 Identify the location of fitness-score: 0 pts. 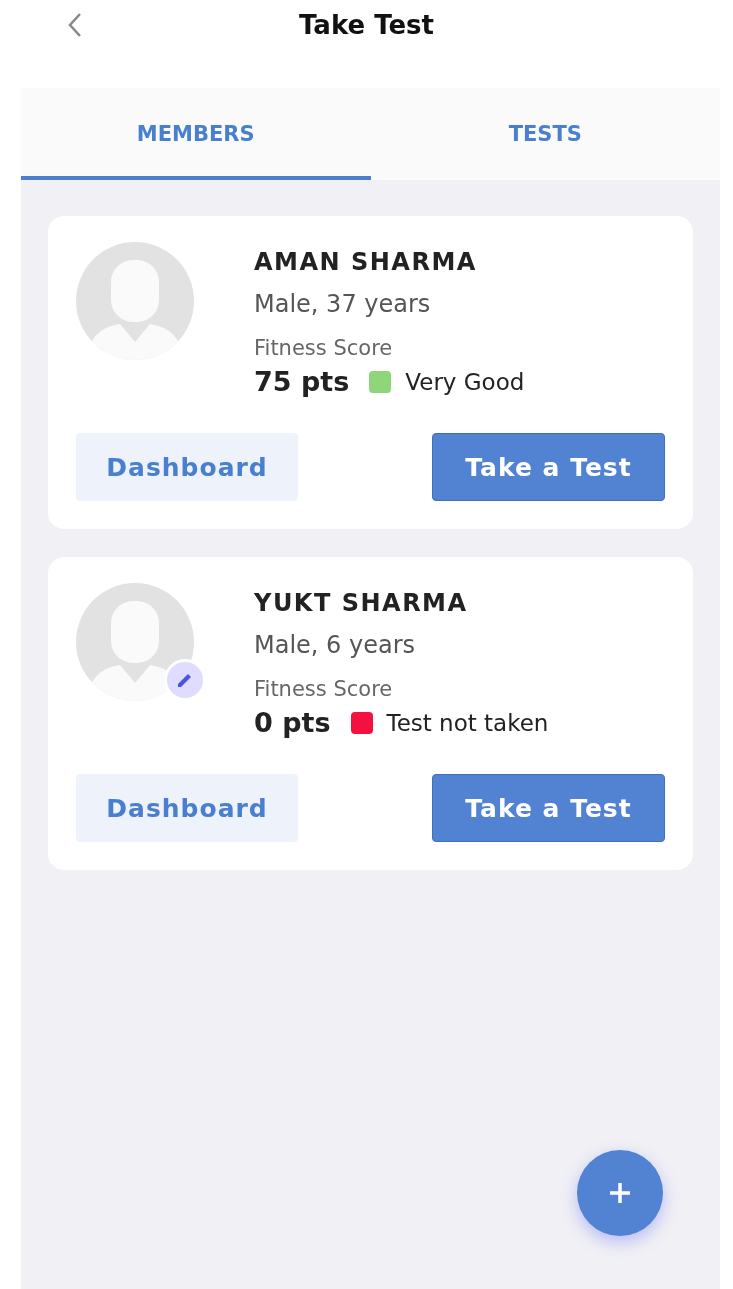
(292, 722).